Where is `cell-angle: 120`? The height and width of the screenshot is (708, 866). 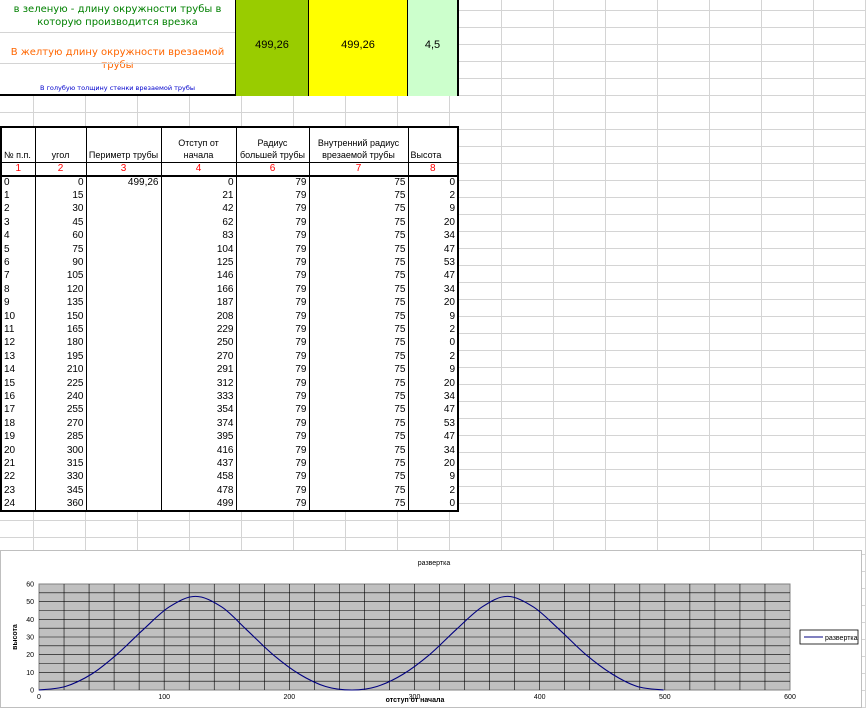 cell-angle: 120 is located at coordinates (60, 290).